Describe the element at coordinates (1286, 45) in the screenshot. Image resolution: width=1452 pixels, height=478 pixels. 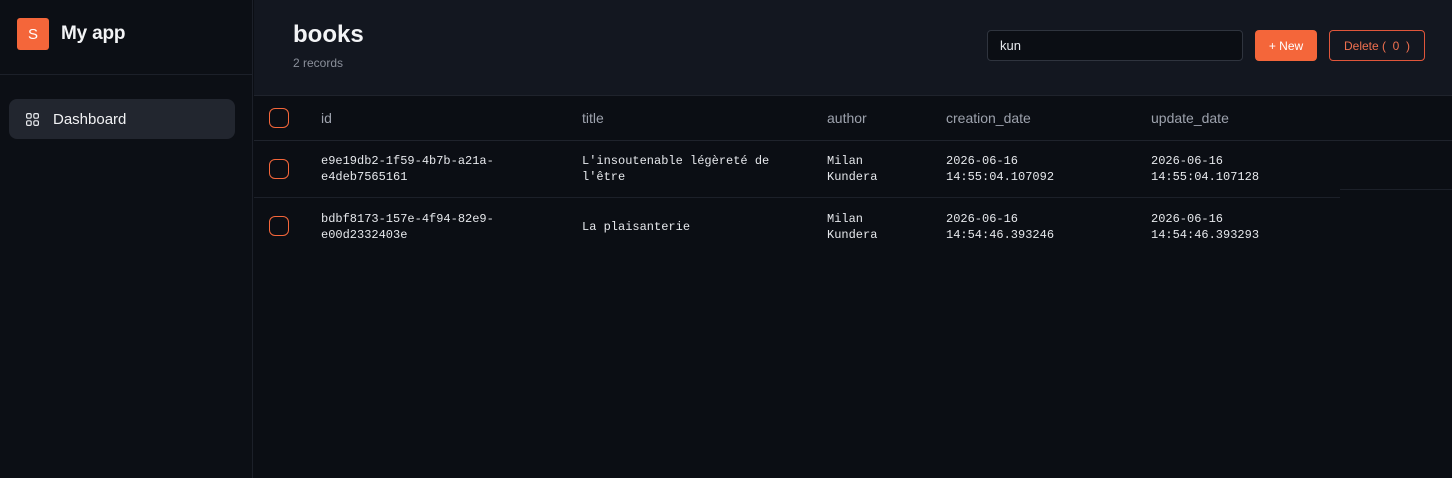
I see `new-button: + New` at that location.